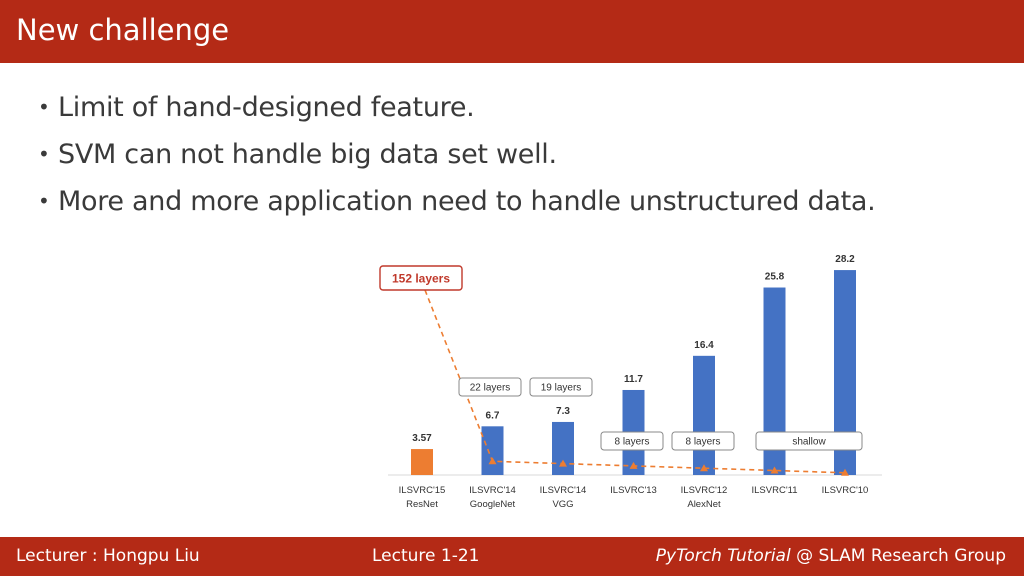 Image resolution: width=1024 pixels, height=576 pixels. Describe the element at coordinates (512, 31) in the screenshot. I see `title-bar: New challenge` at that location.